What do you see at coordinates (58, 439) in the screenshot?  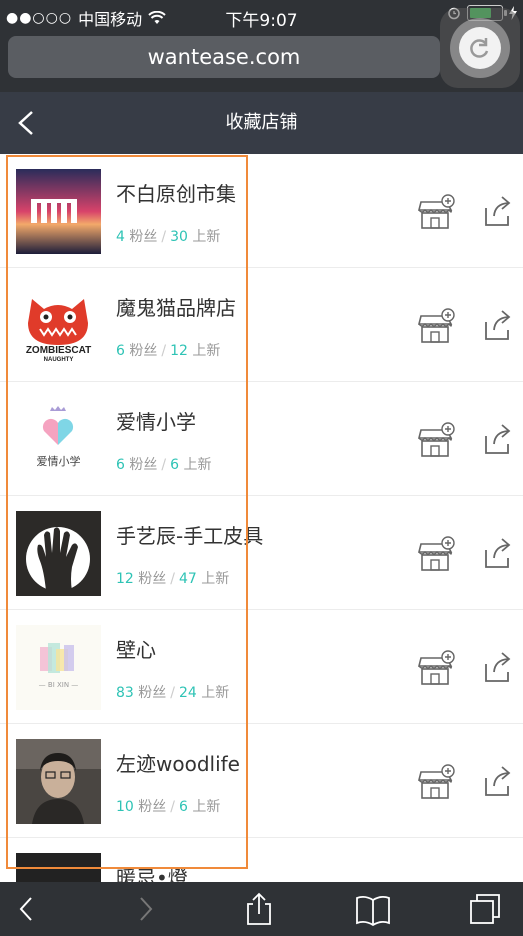 I see `shop-avatar: 爱情小学` at bounding box center [58, 439].